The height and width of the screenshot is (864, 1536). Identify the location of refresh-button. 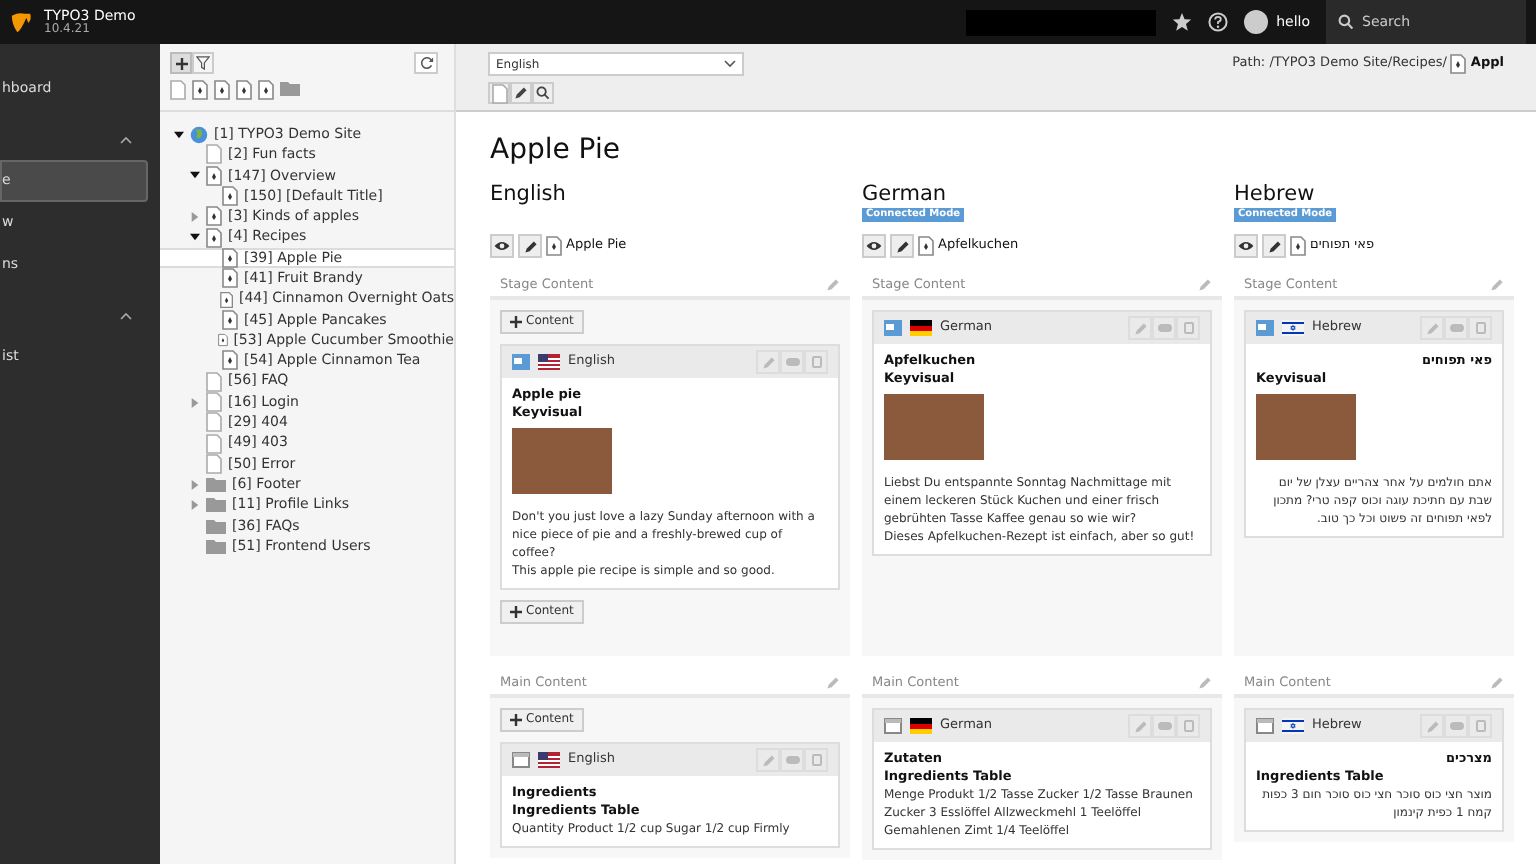
(426, 63).